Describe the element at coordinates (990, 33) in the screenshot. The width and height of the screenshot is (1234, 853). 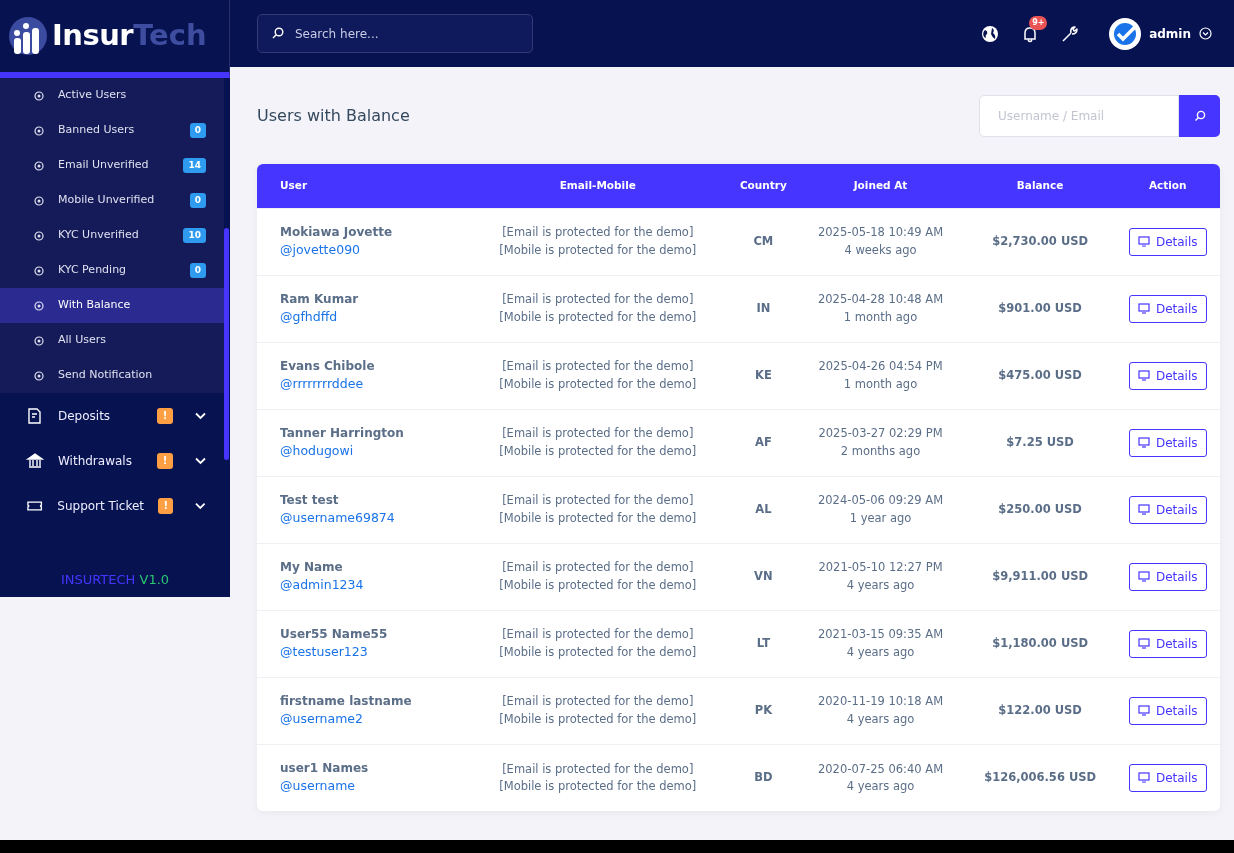
I see `globe-icon` at that location.